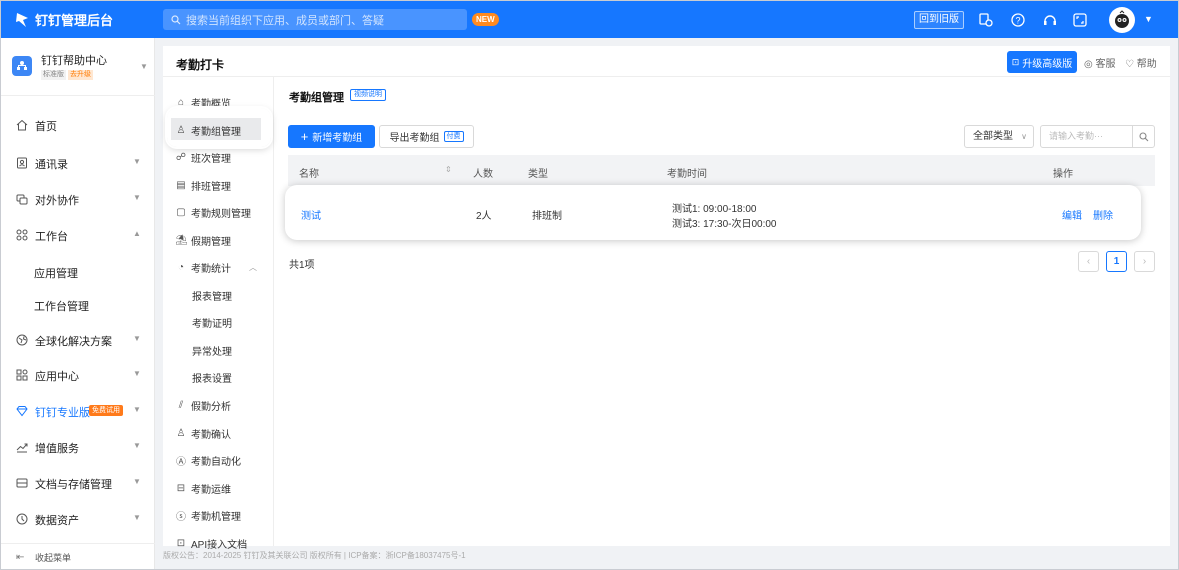 This screenshot has height=570, width=1179. What do you see at coordinates (73, 485) in the screenshot?
I see `sidebar-item-label: 文档与存储管理` at bounding box center [73, 485].